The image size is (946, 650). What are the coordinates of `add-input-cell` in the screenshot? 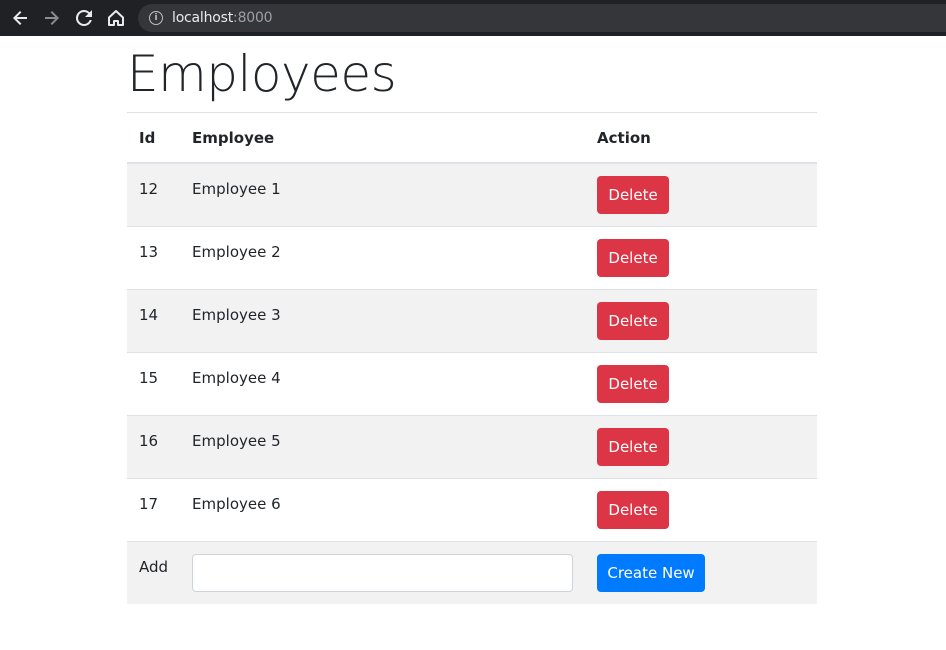 It's located at (383, 572).